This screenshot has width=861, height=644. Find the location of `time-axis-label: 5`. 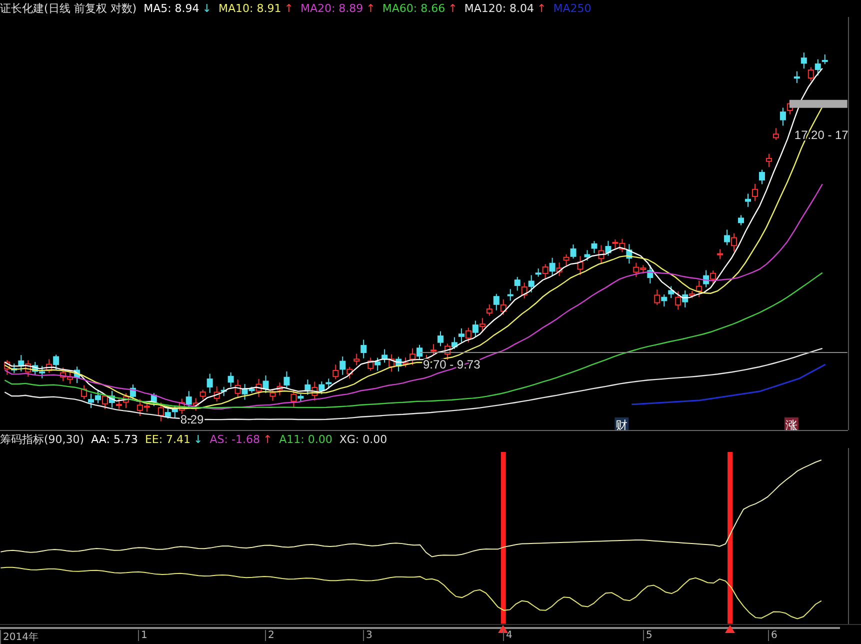

time-axis-label: 5 is located at coordinates (647, 636).